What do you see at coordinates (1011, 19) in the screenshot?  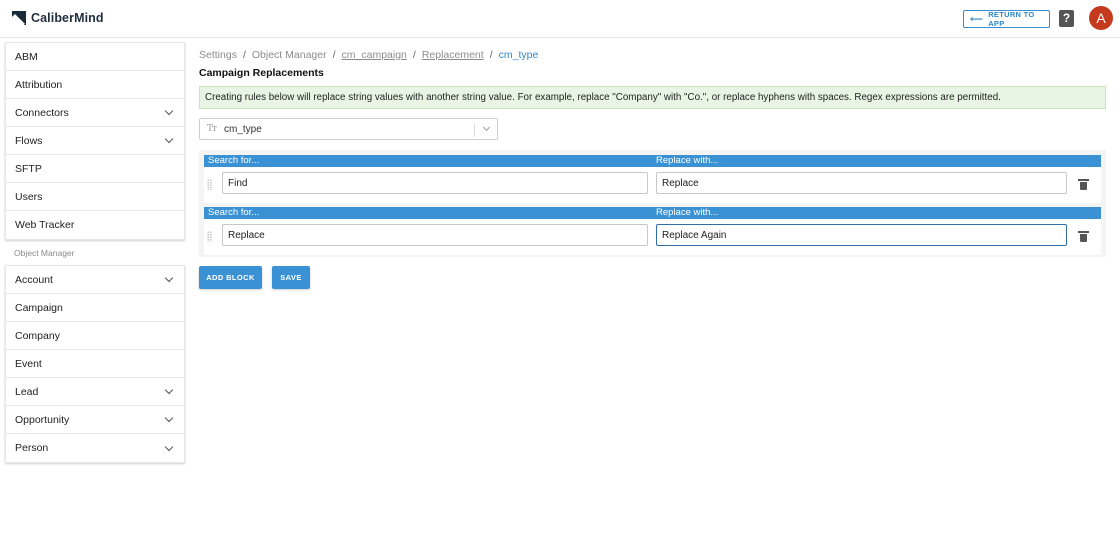 I see `return-to-app-label: RETURN TO APP` at bounding box center [1011, 19].